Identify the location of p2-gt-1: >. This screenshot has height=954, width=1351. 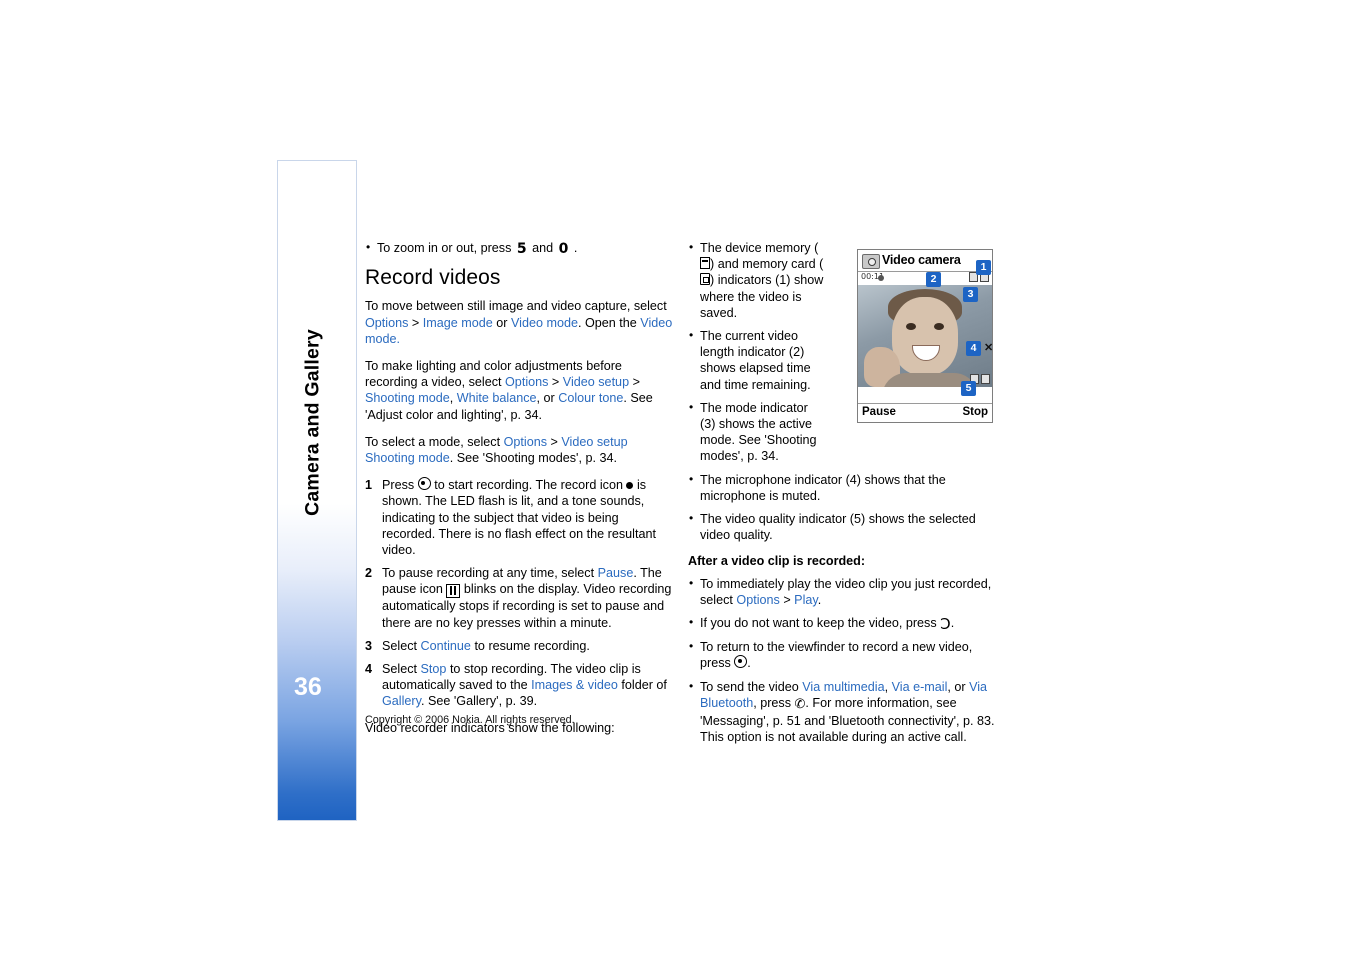
(555, 382).